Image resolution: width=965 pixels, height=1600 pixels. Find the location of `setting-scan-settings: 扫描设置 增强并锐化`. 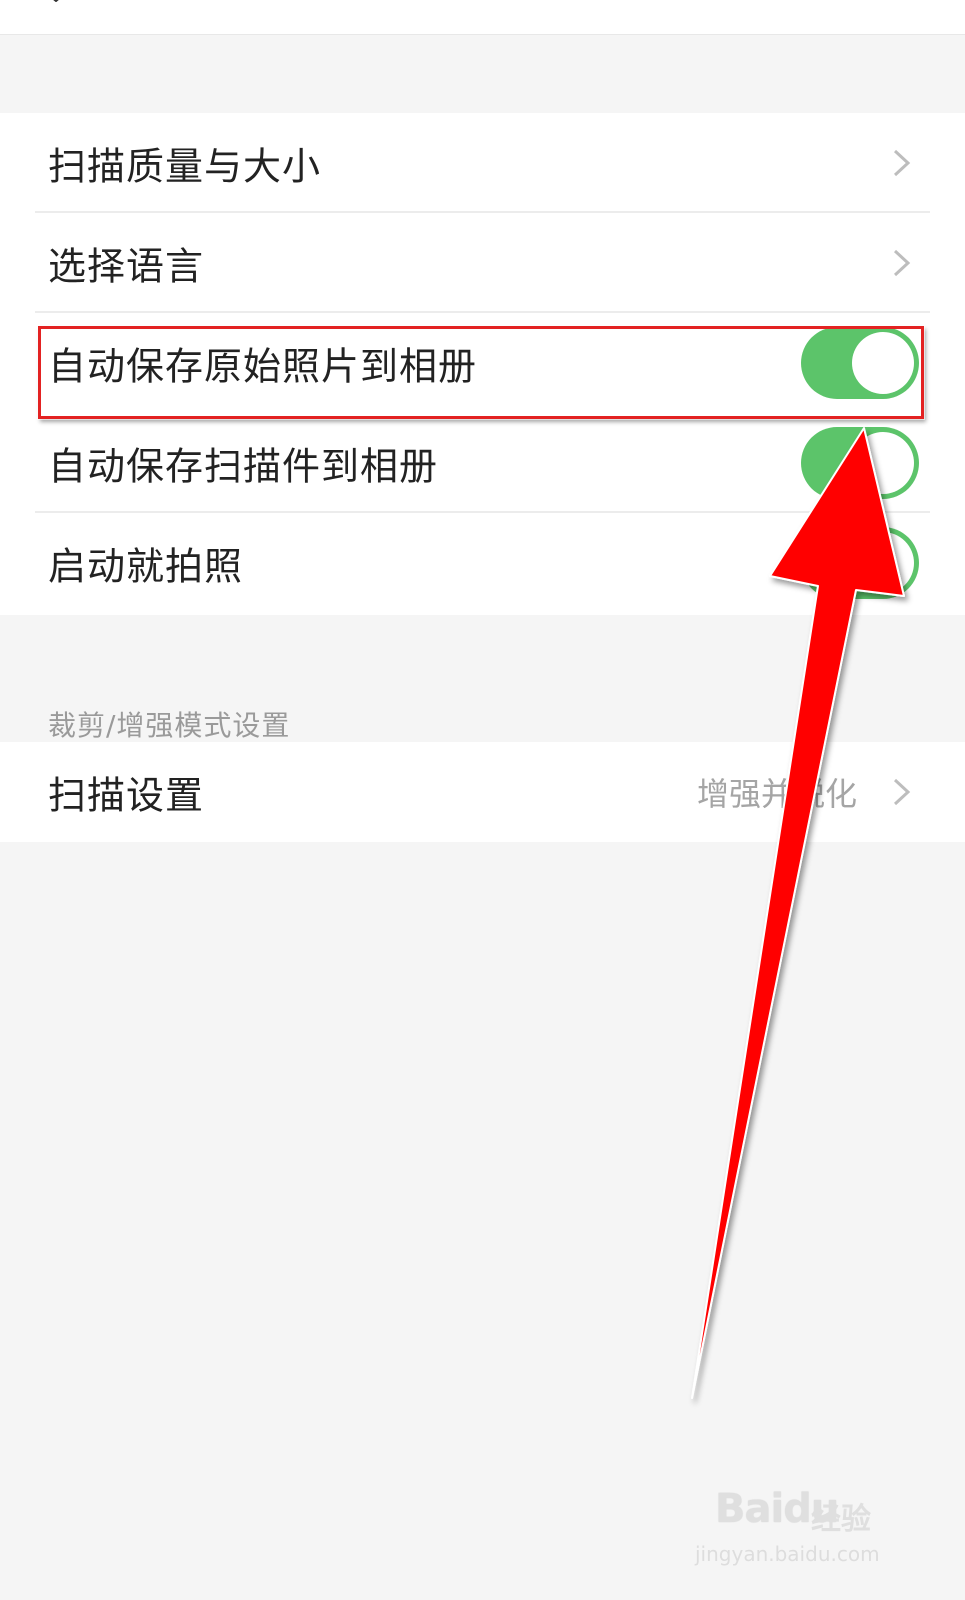

setting-scan-settings: 扫描设置 增强并锐化 is located at coordinates (482, 792).